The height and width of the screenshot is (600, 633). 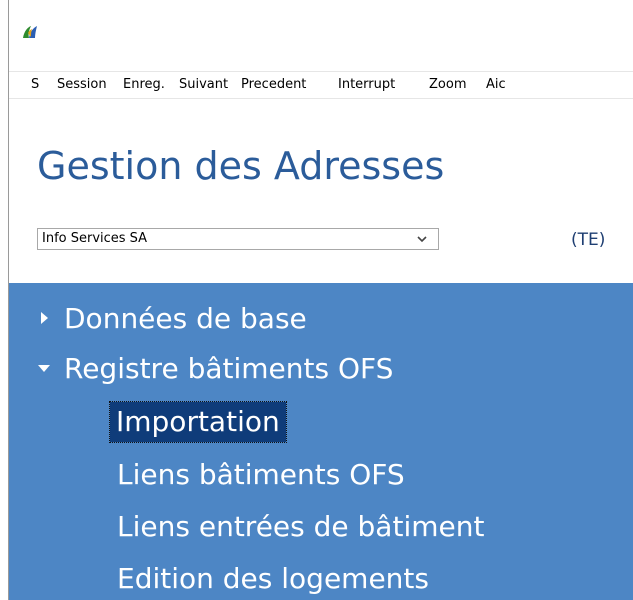 I want to click on nav-subitem-label: Liens entrées de bâtiment, so click(x=301, y=526).